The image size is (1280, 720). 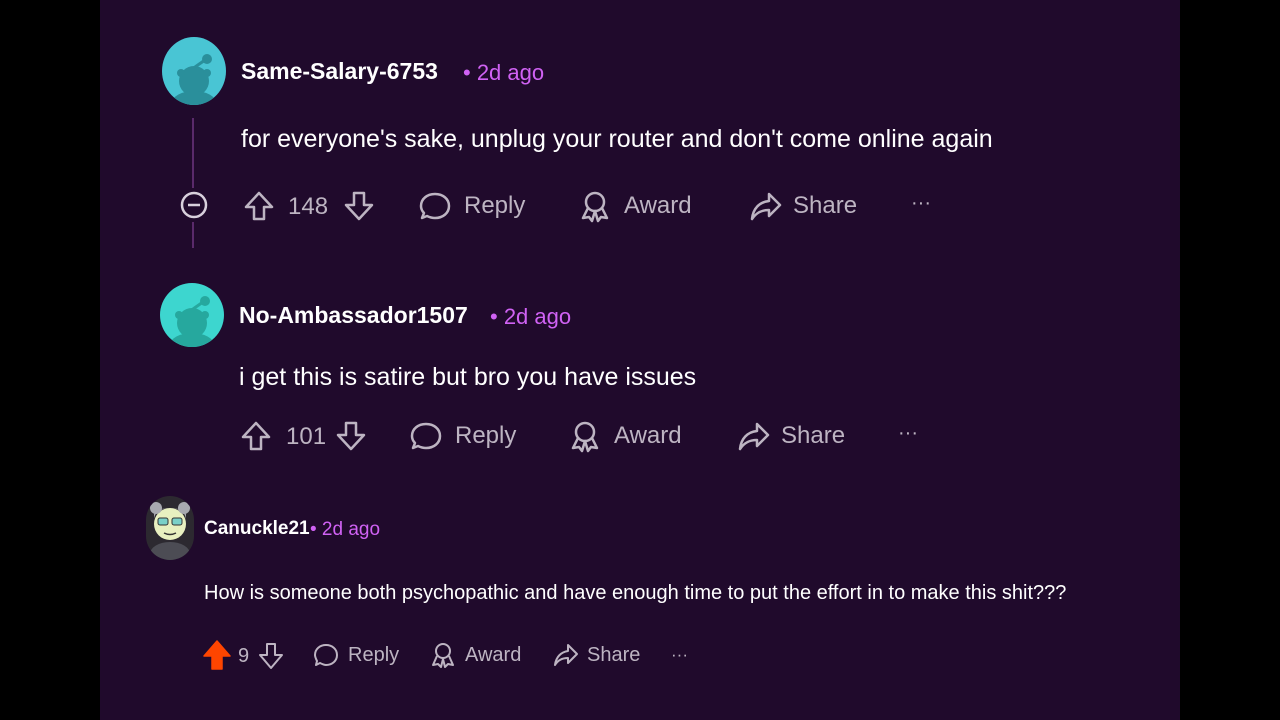 What do you see at coordinates (353, 315) in the screenshot?
I see `username: No-Ambassador1507` at bounding box center [353, 315].